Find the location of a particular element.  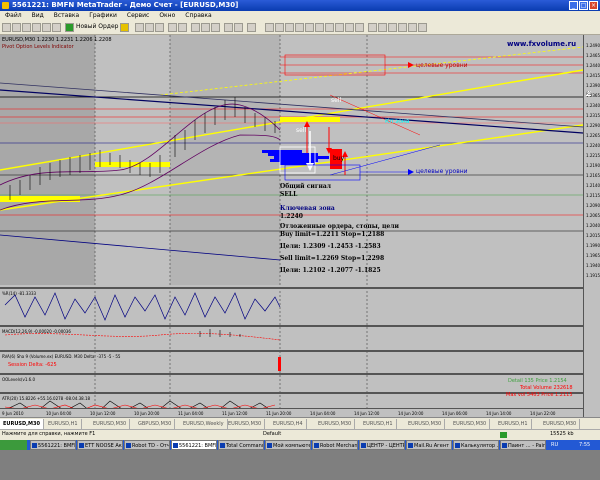

time-label: 11 Jun 04:00 is located at coordinates (191, 413).